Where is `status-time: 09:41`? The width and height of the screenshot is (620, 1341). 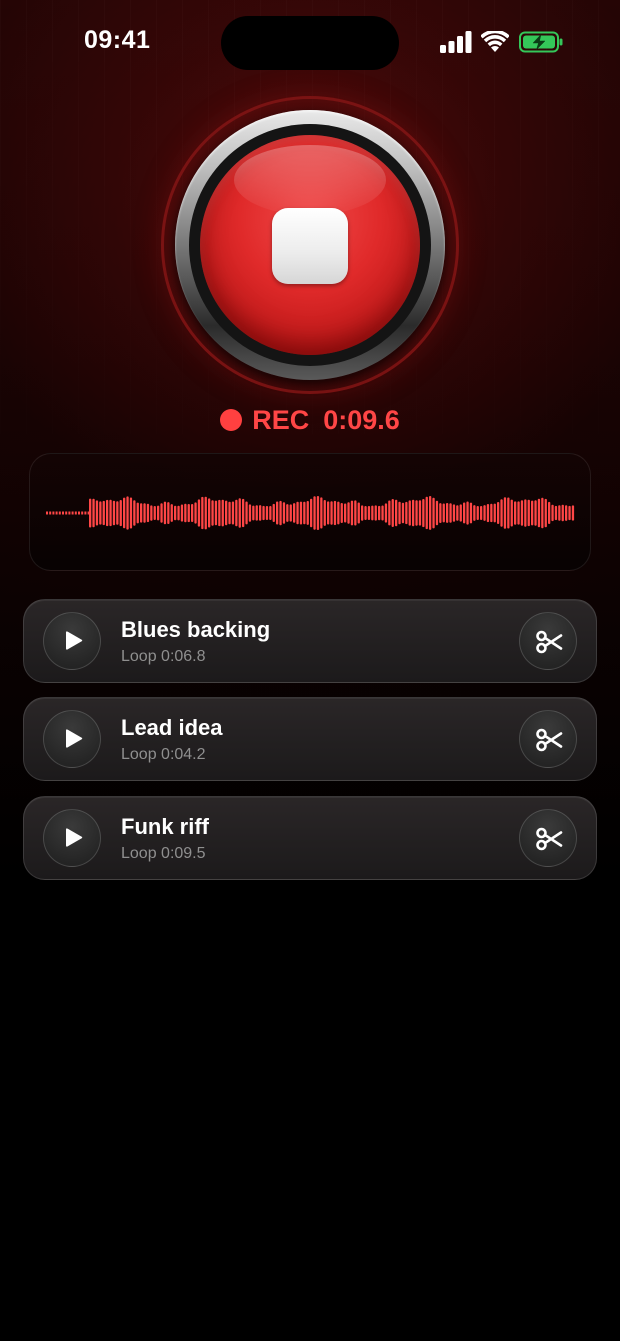
status-time: 09:41 is located at coordinates (117, 40).